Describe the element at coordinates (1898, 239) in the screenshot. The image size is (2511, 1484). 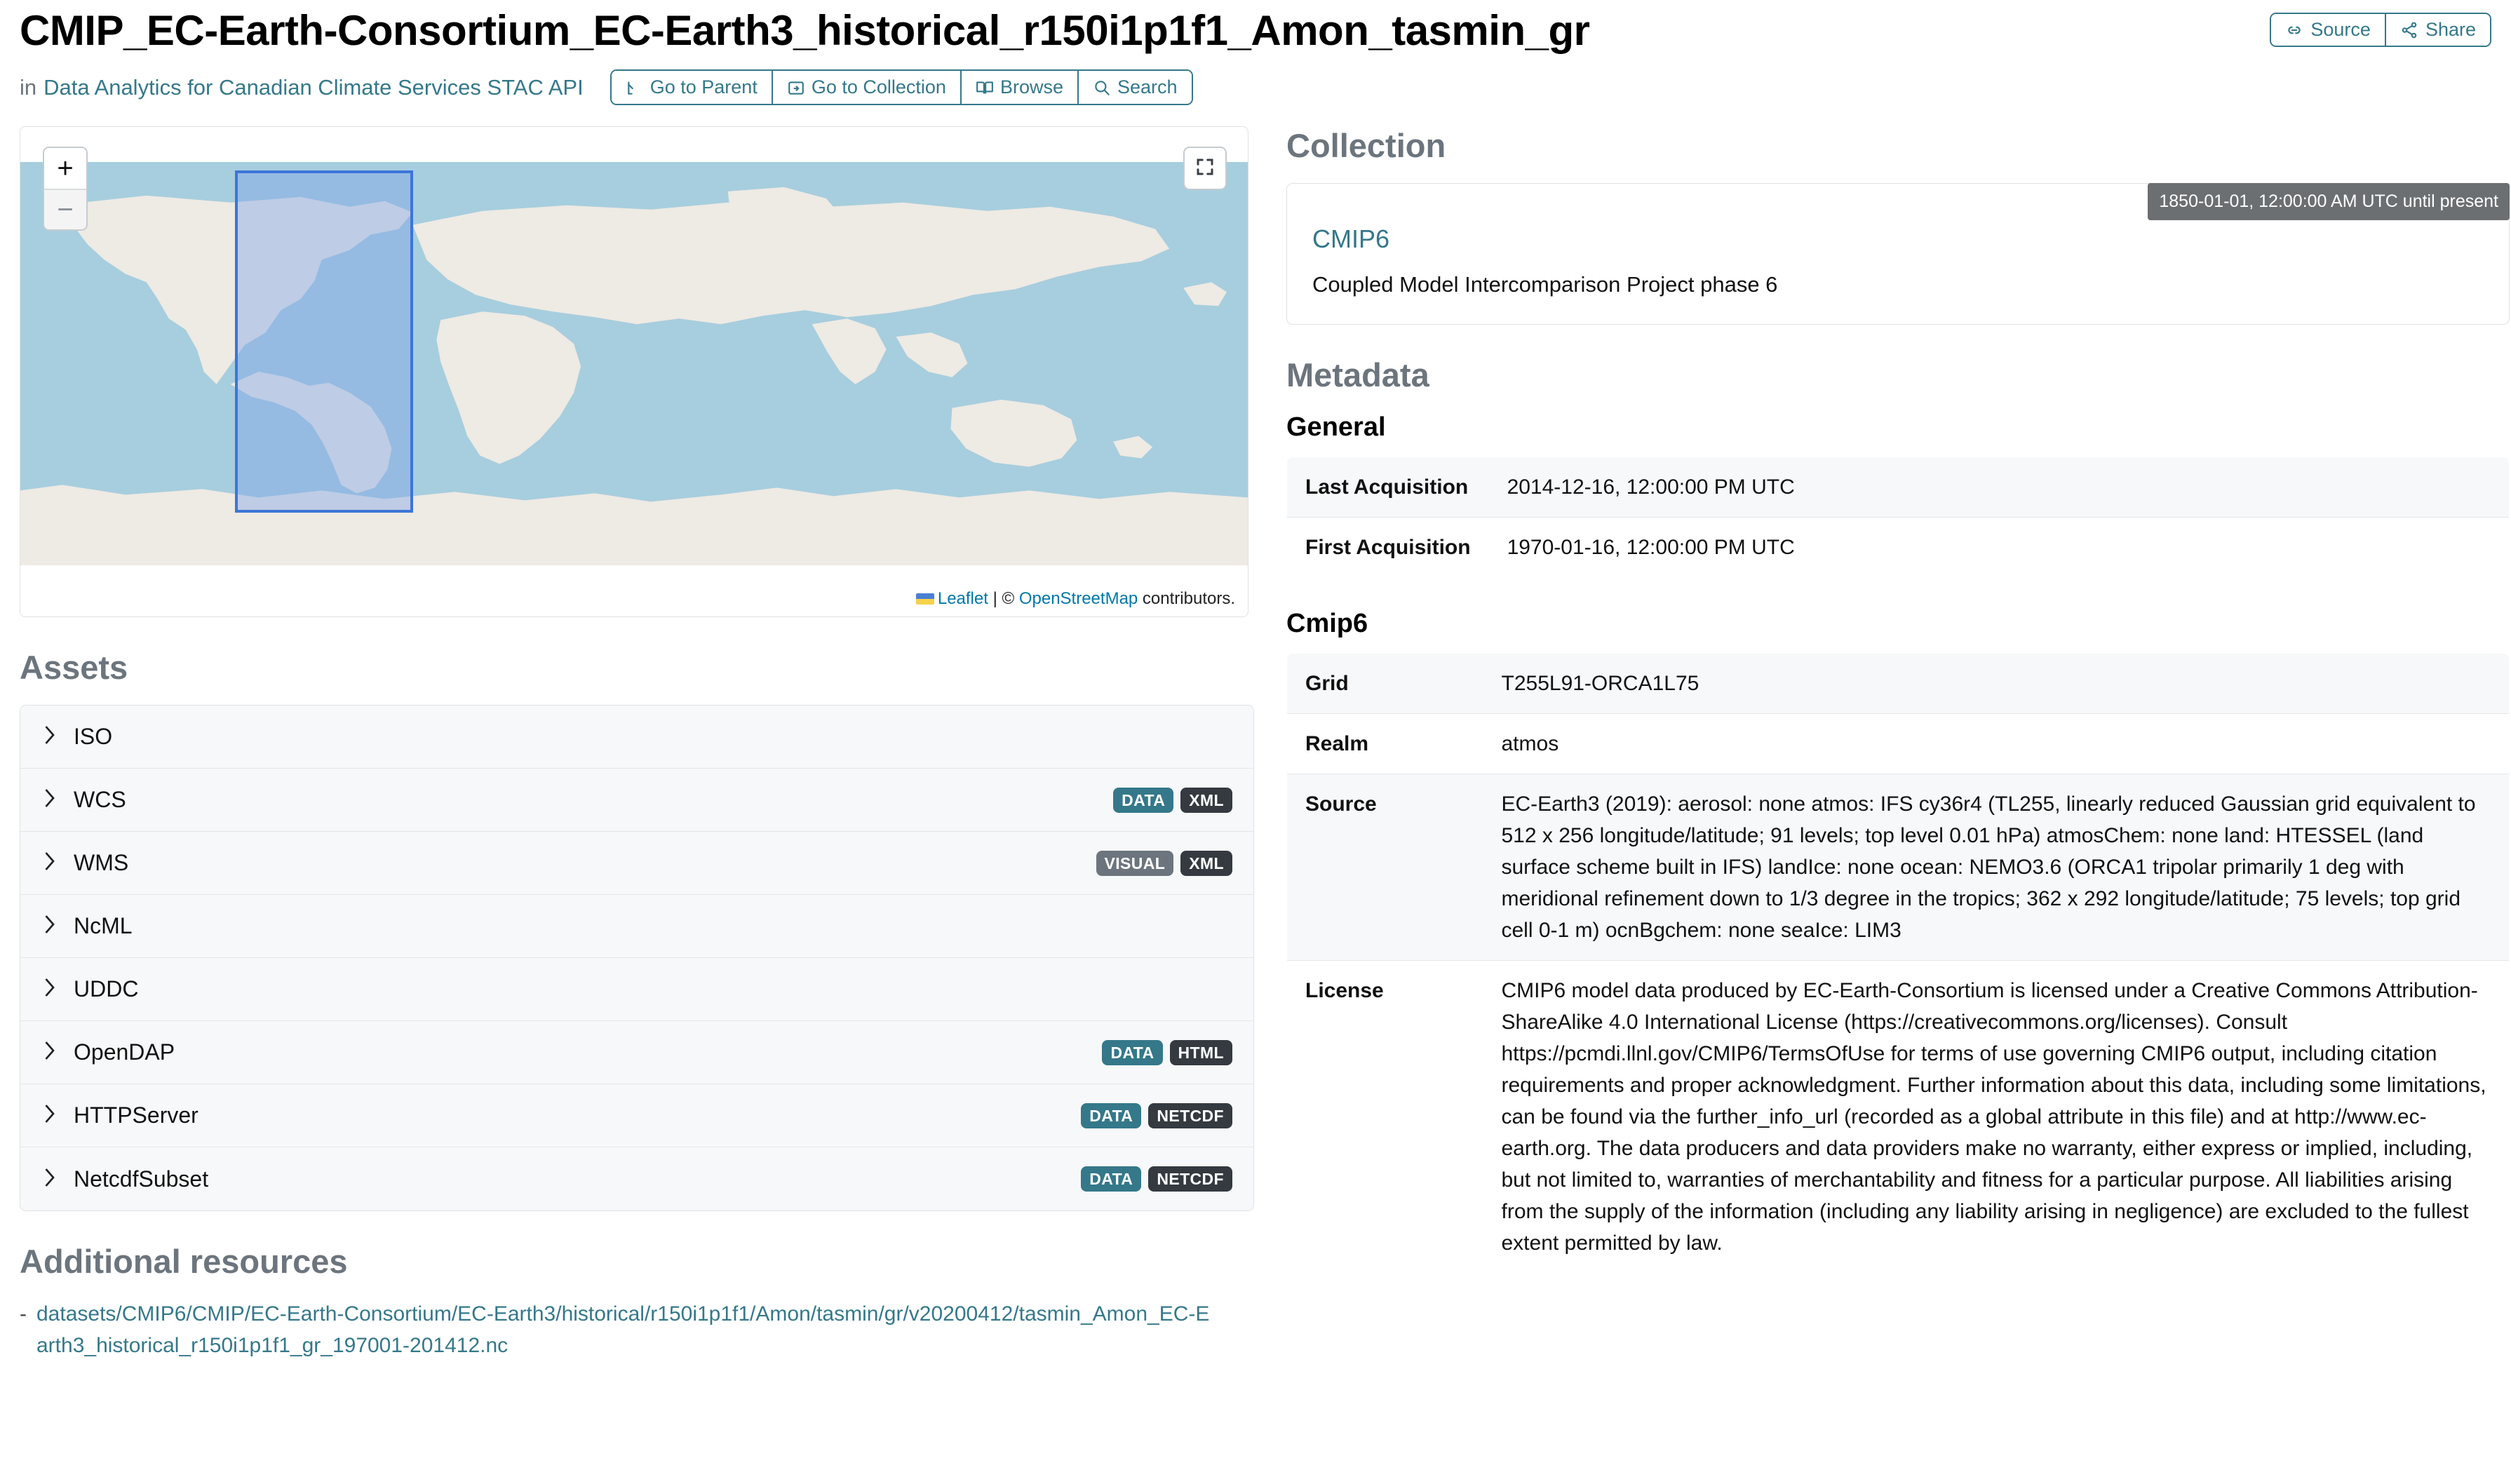
I see `collection-link: CMIP6` at that location.